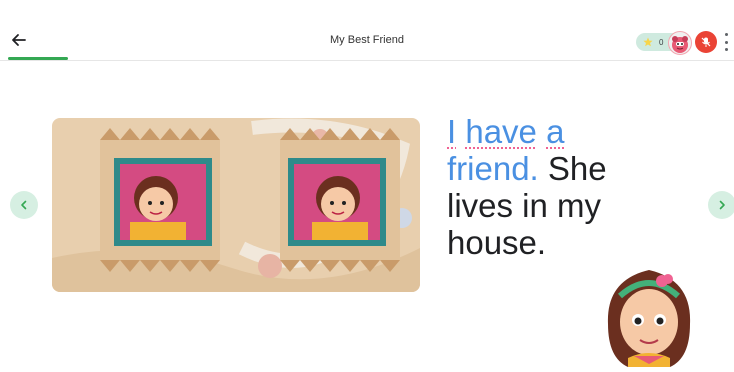  I want to click on chevron-right-icon, so click(722, 205).